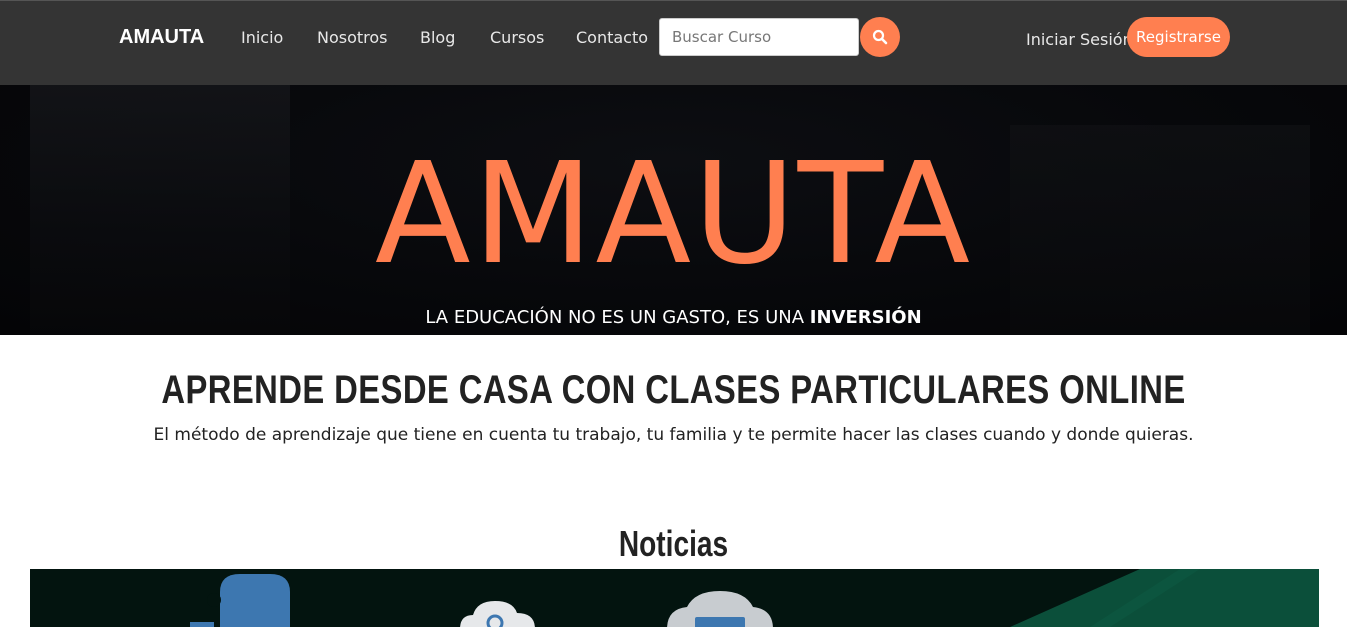 The width and height of the screenshot is (1347, 627). I want to click on brand-logo: AMAUTA, so click(161, 37).